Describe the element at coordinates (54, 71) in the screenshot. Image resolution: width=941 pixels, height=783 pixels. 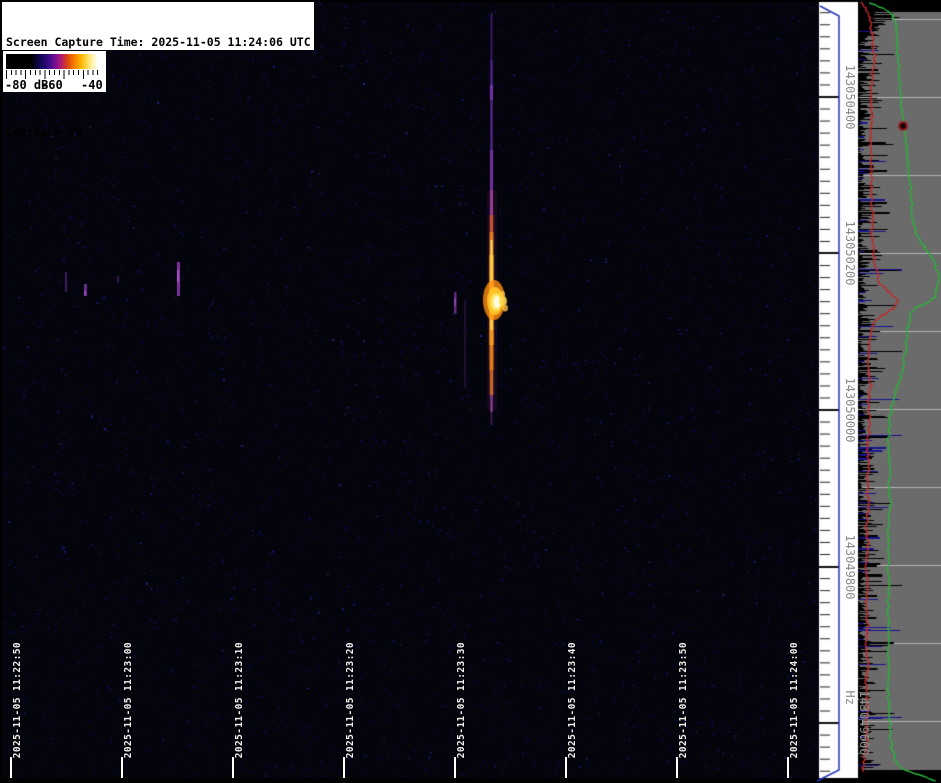
I see `colorbar: -80 dB -60 -40` at that location.